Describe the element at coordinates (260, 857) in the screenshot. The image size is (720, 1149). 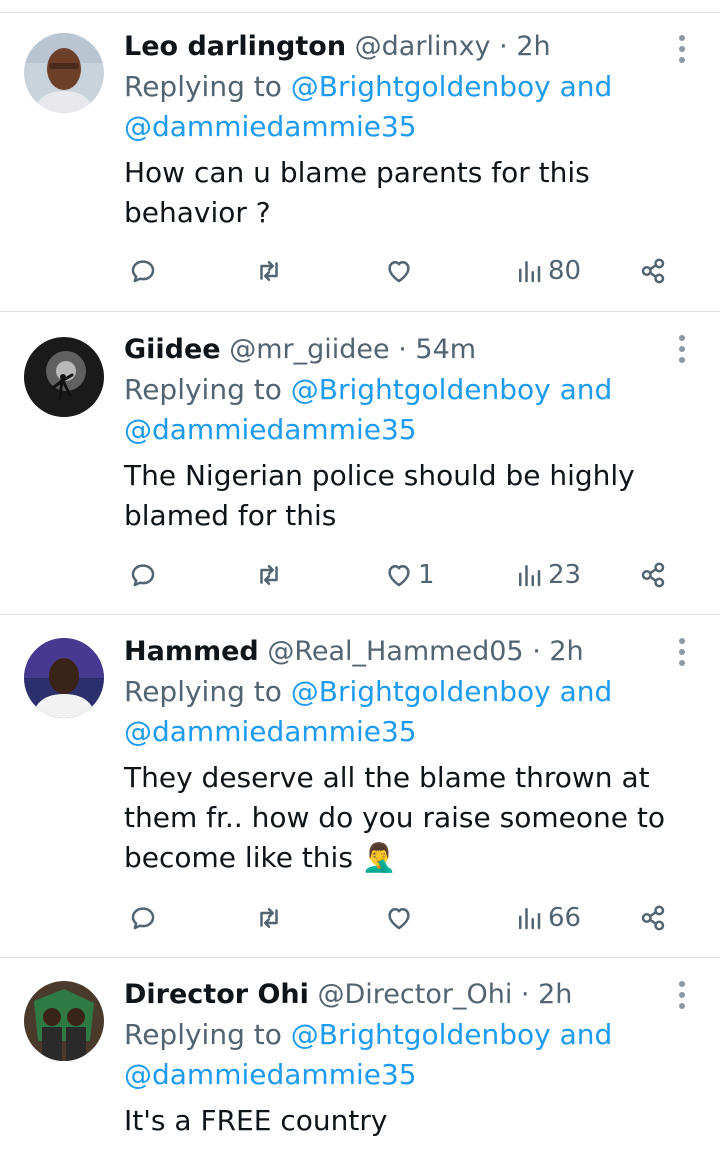
I see `tweet-text-line: become like this 🤦‍♂️` at that location.